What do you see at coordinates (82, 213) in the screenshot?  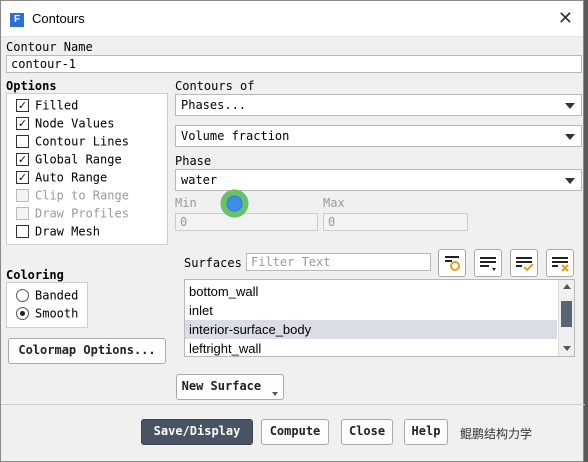 I see `option-label: Draw Profiles` at bounding box center [82, 213].